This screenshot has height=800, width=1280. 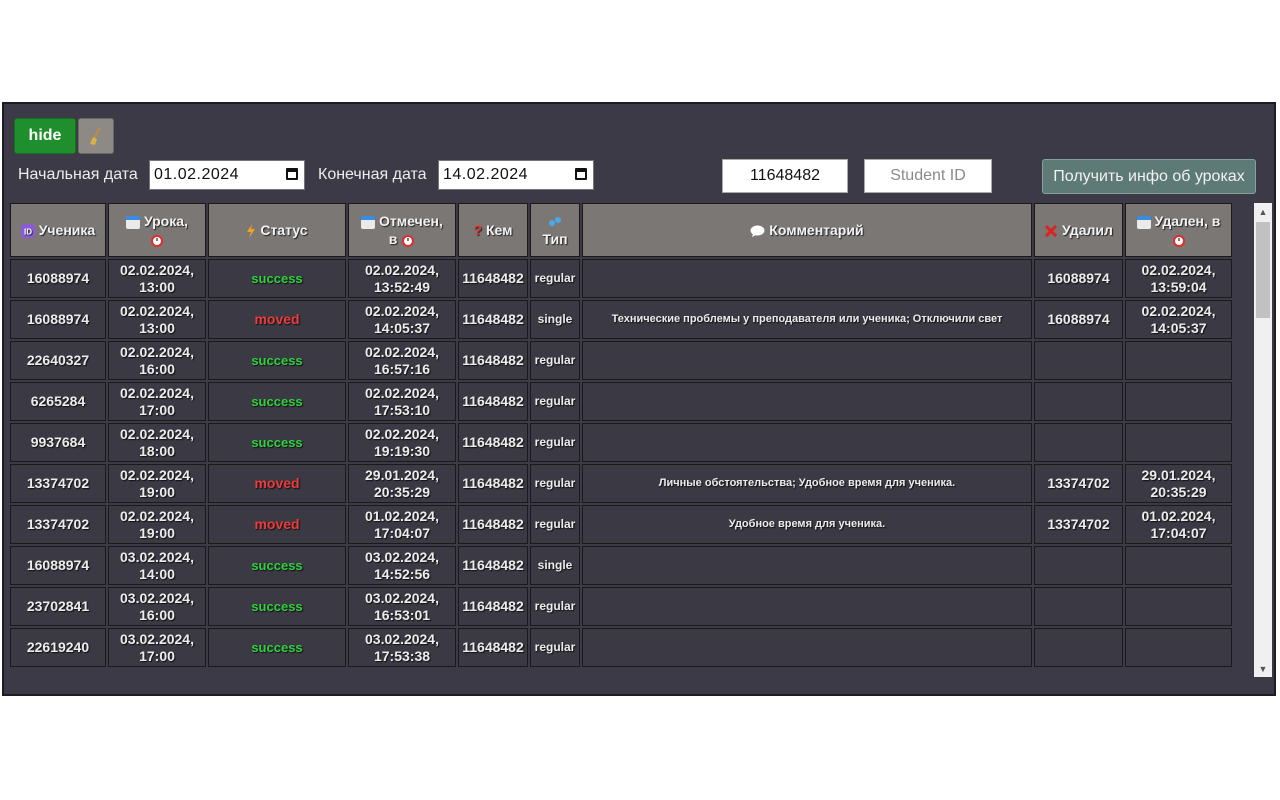 What do you see at coordinates (58, 524) in the screenshot?
I see `cell-student: 13374702` at bounding box center [58, 524].